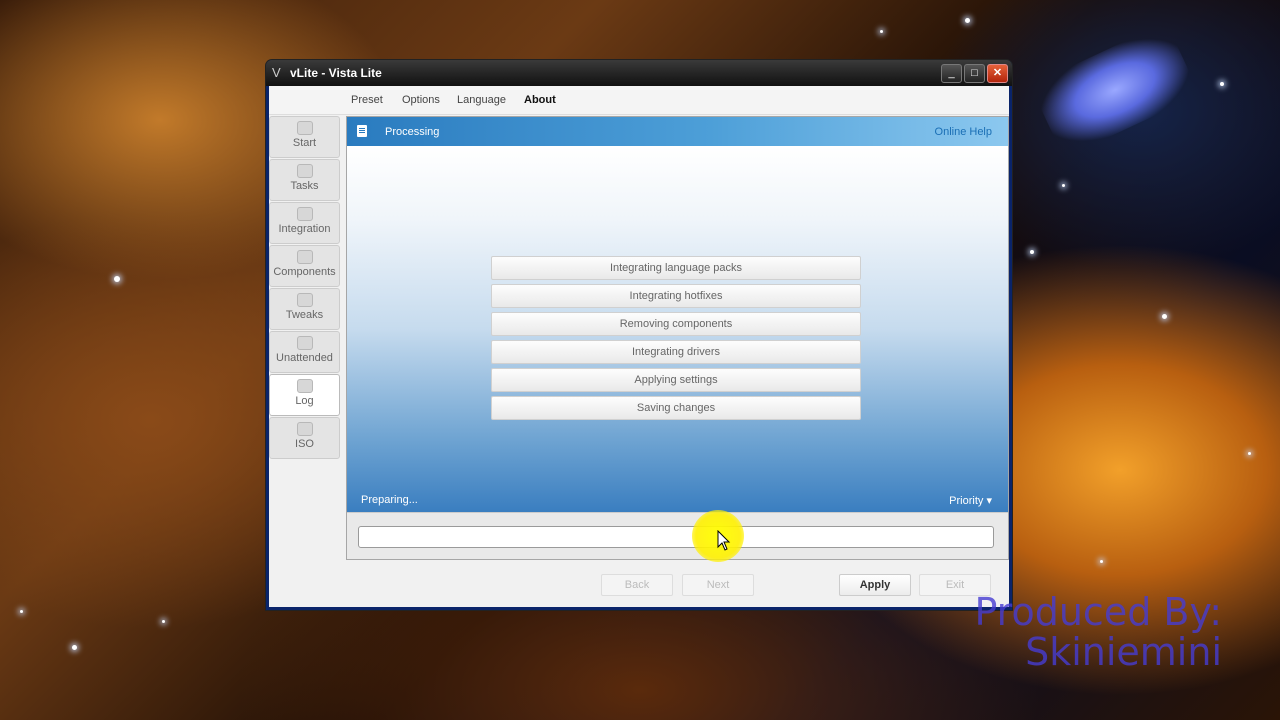 The height and width of the screenshot is (720, 1280). What do you see at coordinates (966, 501) in the screenshot?
I see `priority-label: Priority` at bounding box center [966, 501].